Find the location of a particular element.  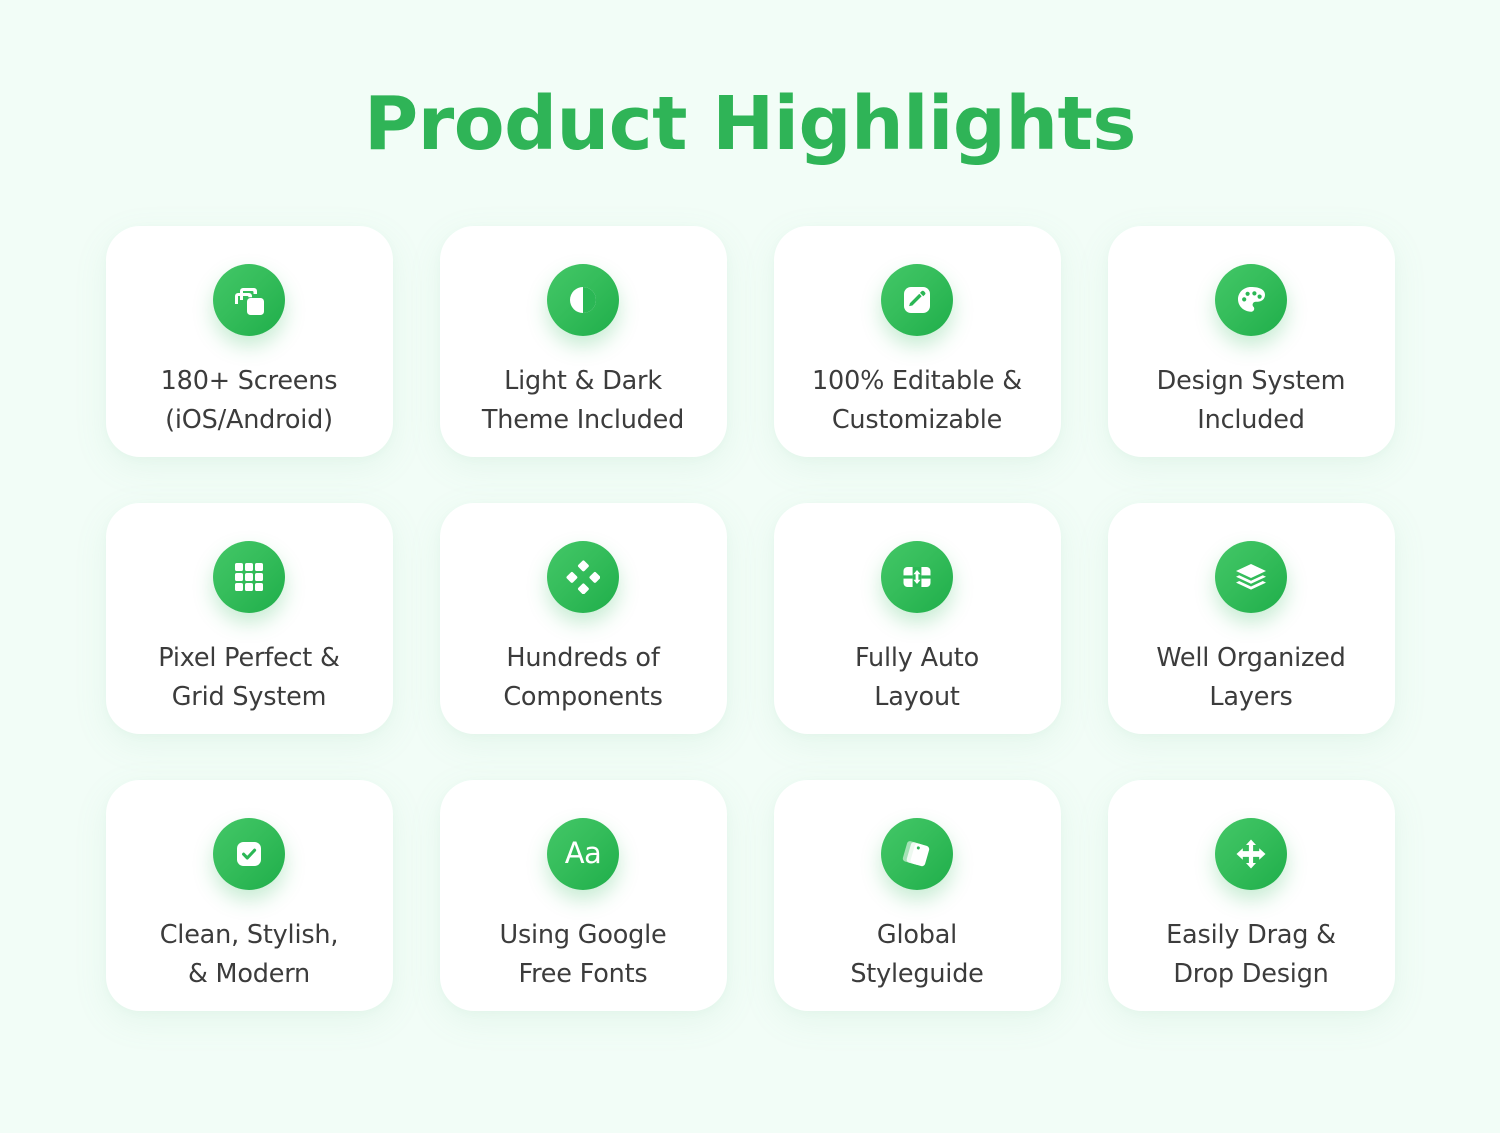

layers-stack-icon is located at coordinates (1251, 576).